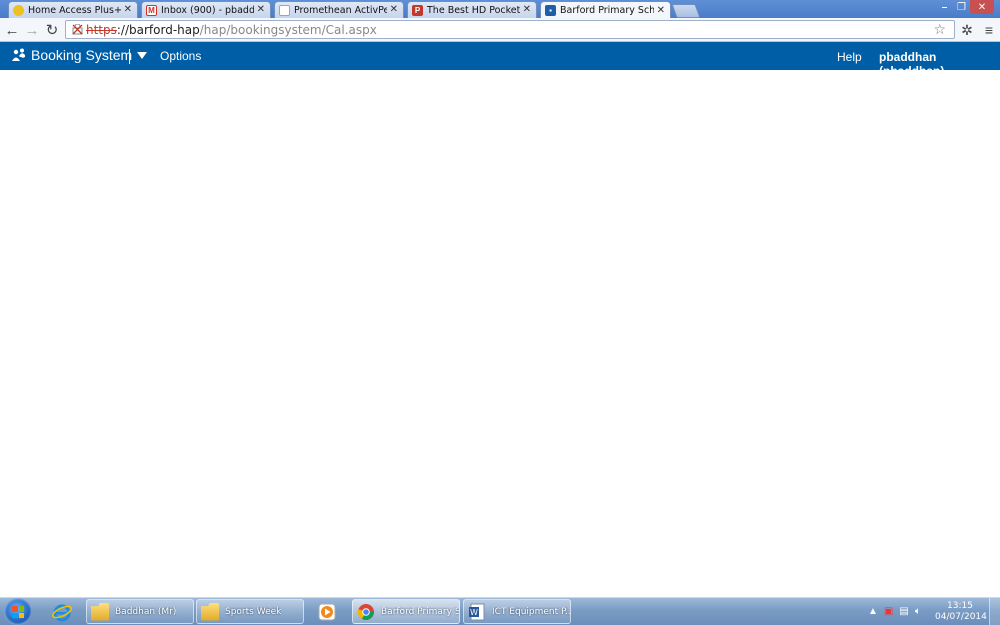 The image size is (1000, 625). Describe the element at coordinates (253, 611) in the screenshot. I see `taskbar-item-label: Sports Week` at that location.